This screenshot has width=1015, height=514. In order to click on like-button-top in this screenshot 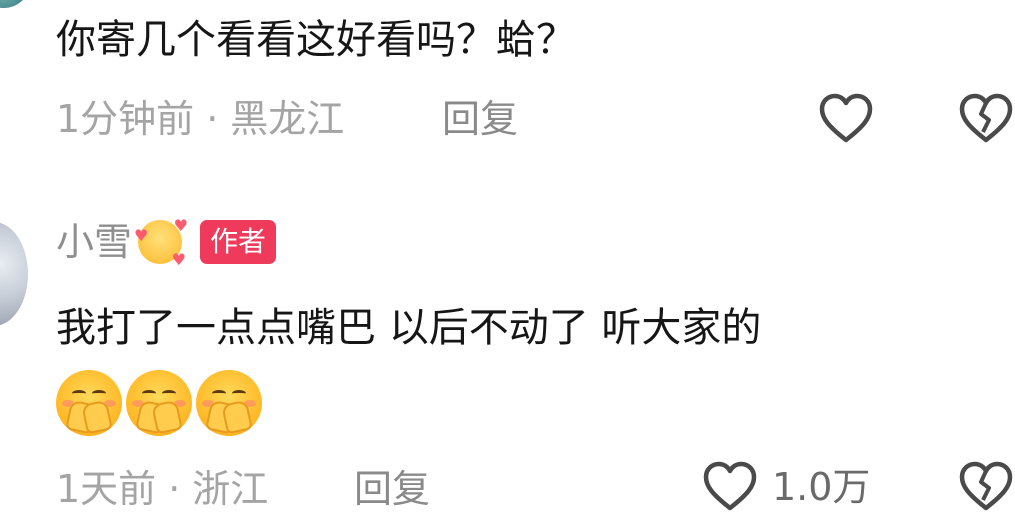, I will do `click(846, 119)`.